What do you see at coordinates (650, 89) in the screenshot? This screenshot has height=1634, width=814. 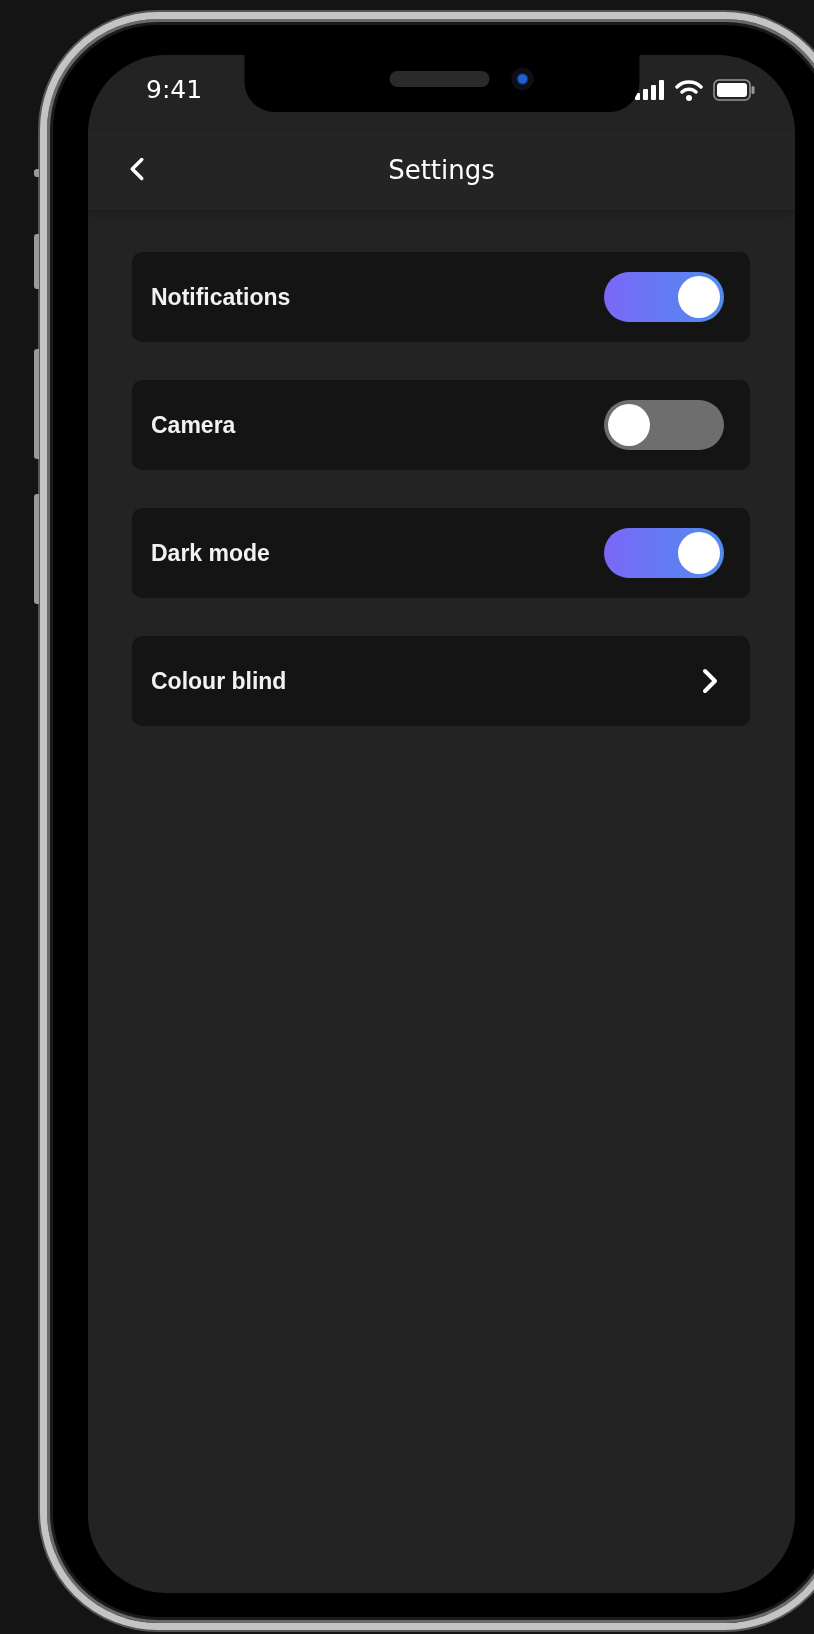 I see `signal-icon` at bounding box center [650, 89].